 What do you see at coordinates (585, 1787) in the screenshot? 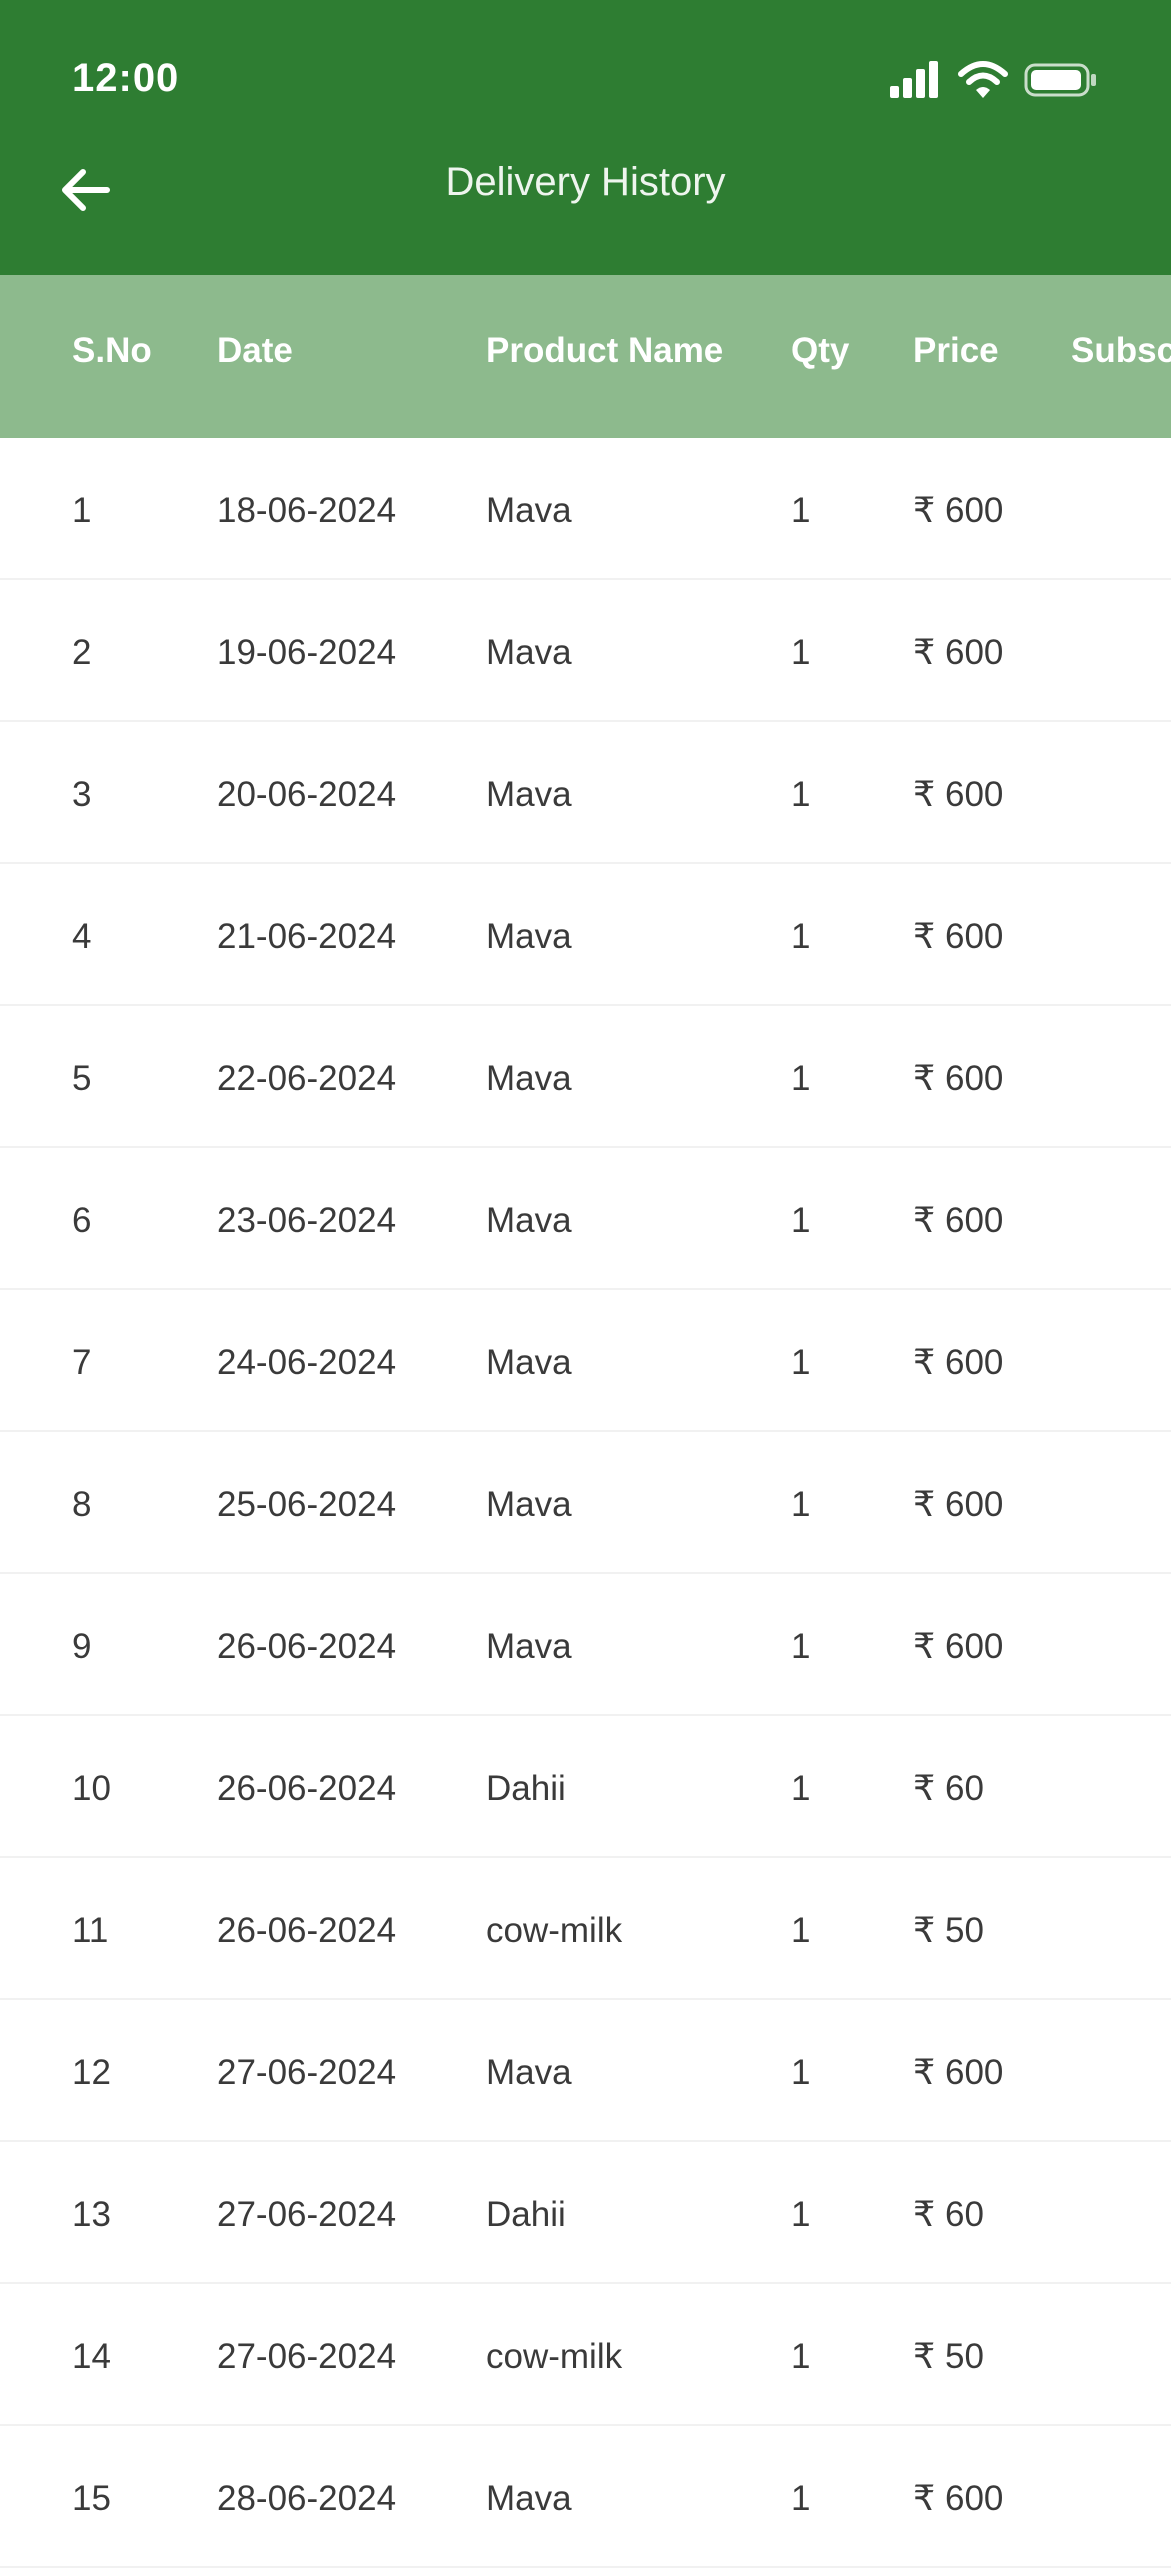
I see `table-row: 10 26-06-2024 Dahii 1 ₹ 60` at bounding box center [585, 1787].